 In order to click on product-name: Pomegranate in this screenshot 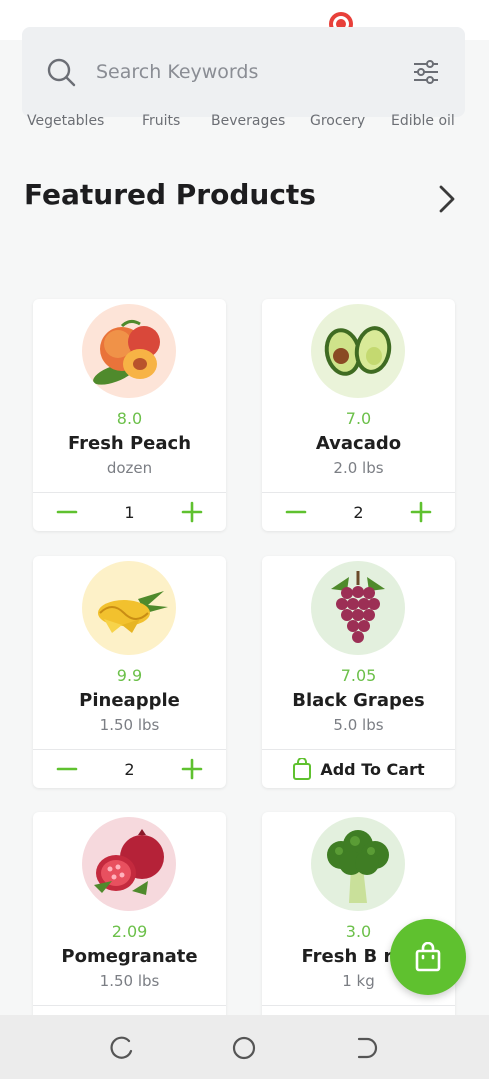, I will do `click(129, 956)`.